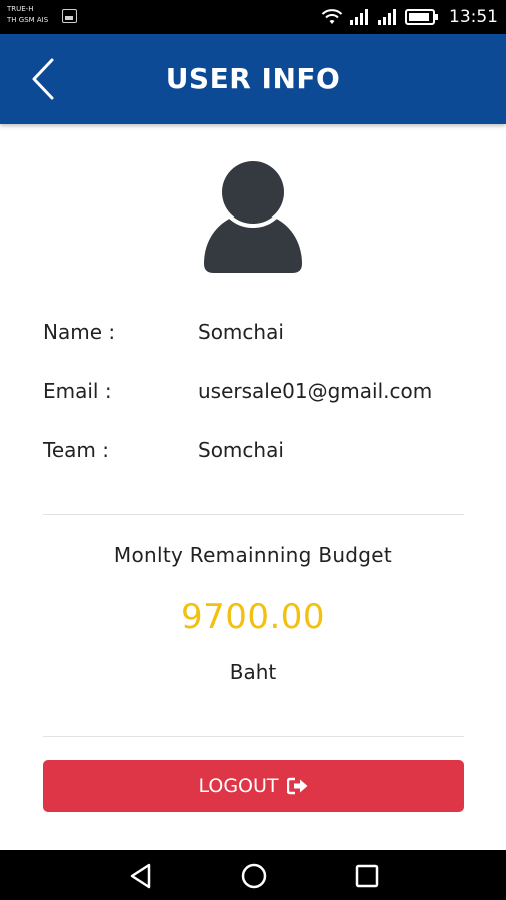 This screenshot has height=900, width=506. What do you see at coordinates (238, 786) in the screenshot?
I see `logout-label: LOGOUT` at bounding box center [238, 786].